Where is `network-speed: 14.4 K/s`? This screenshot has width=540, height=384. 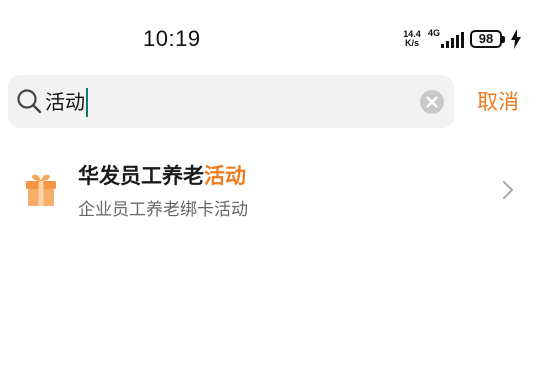 network-speed: 14.4 K/s is located at coordinates (412, 39).